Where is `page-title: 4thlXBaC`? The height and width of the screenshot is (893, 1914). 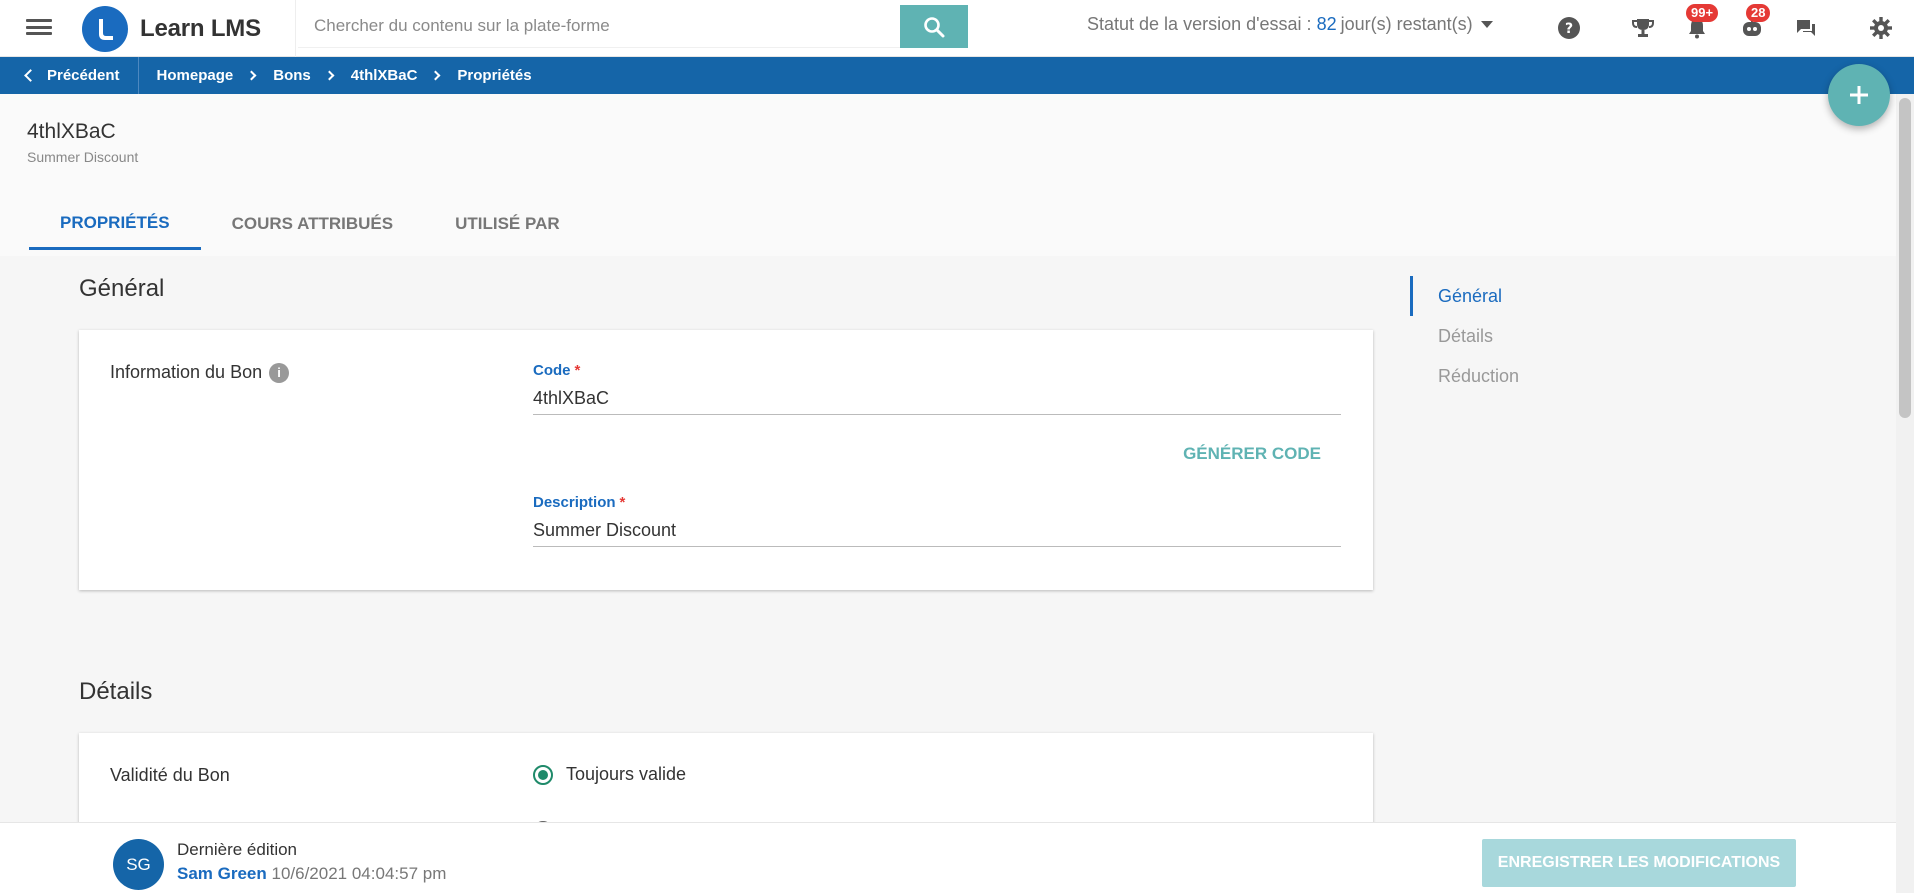 page-title: 4thlXBaC is located at coordinates (71, 131).